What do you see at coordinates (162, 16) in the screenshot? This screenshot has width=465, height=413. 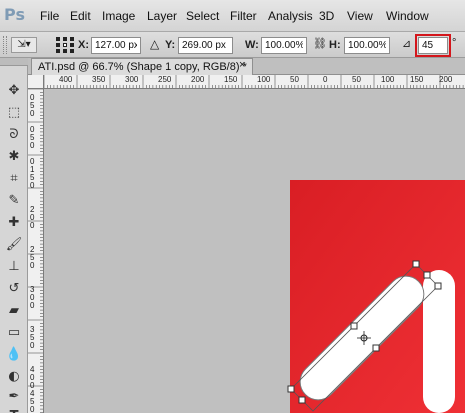 I see `menu-layer: Layer` at bounding box center [162, 16].